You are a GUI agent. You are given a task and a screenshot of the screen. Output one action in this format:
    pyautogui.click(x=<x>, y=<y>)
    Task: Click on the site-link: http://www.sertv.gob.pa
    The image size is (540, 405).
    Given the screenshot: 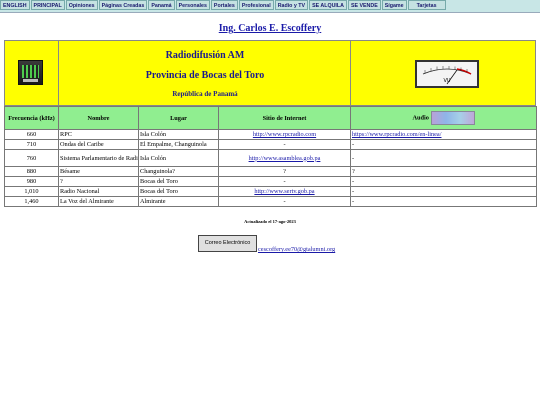 What is the action you would take?
    pyautogui.click(x=284, y=191)
    